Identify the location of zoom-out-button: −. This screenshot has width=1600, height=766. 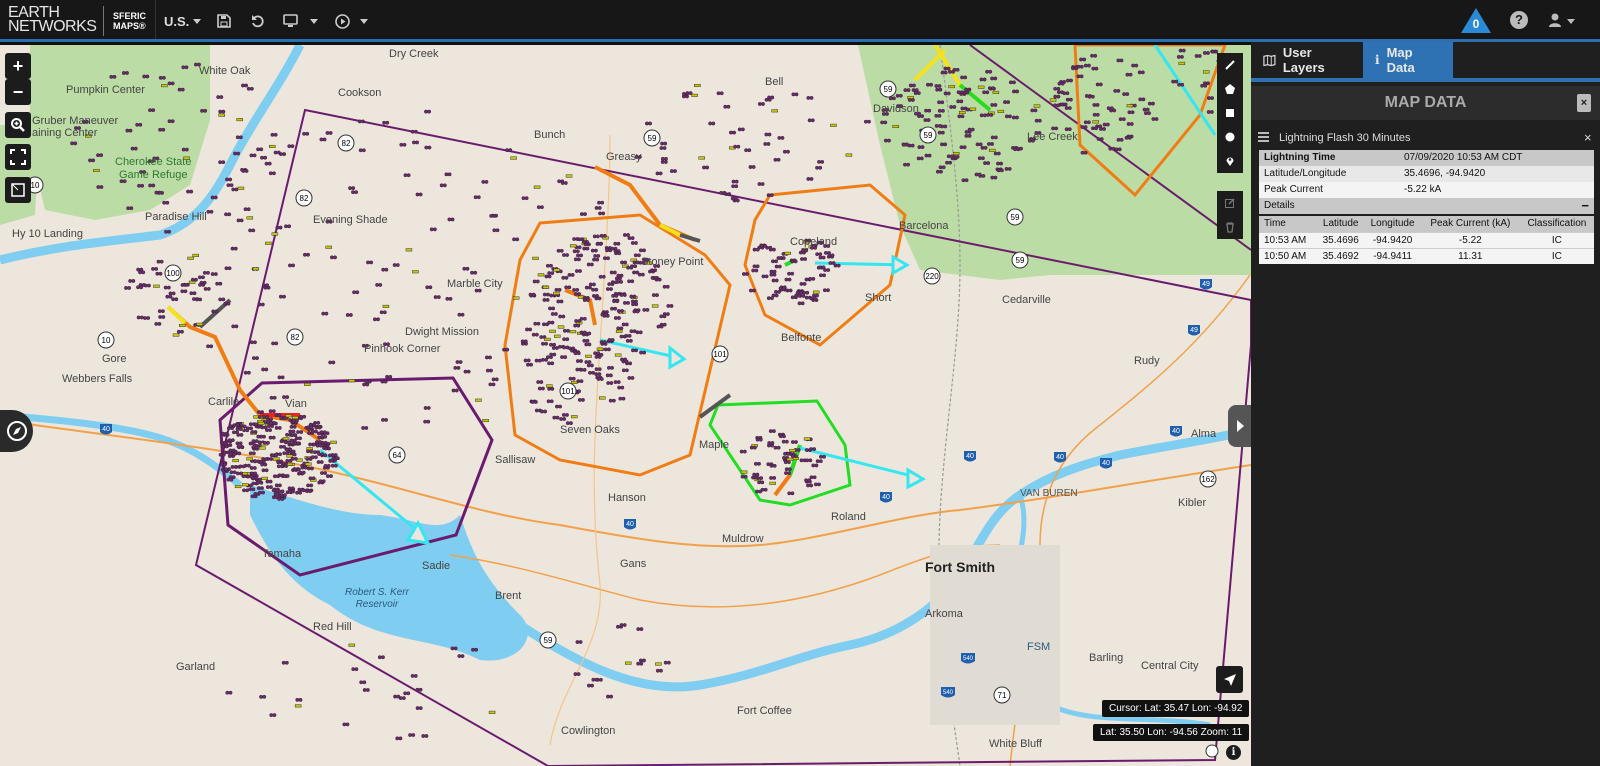
(18, 92).